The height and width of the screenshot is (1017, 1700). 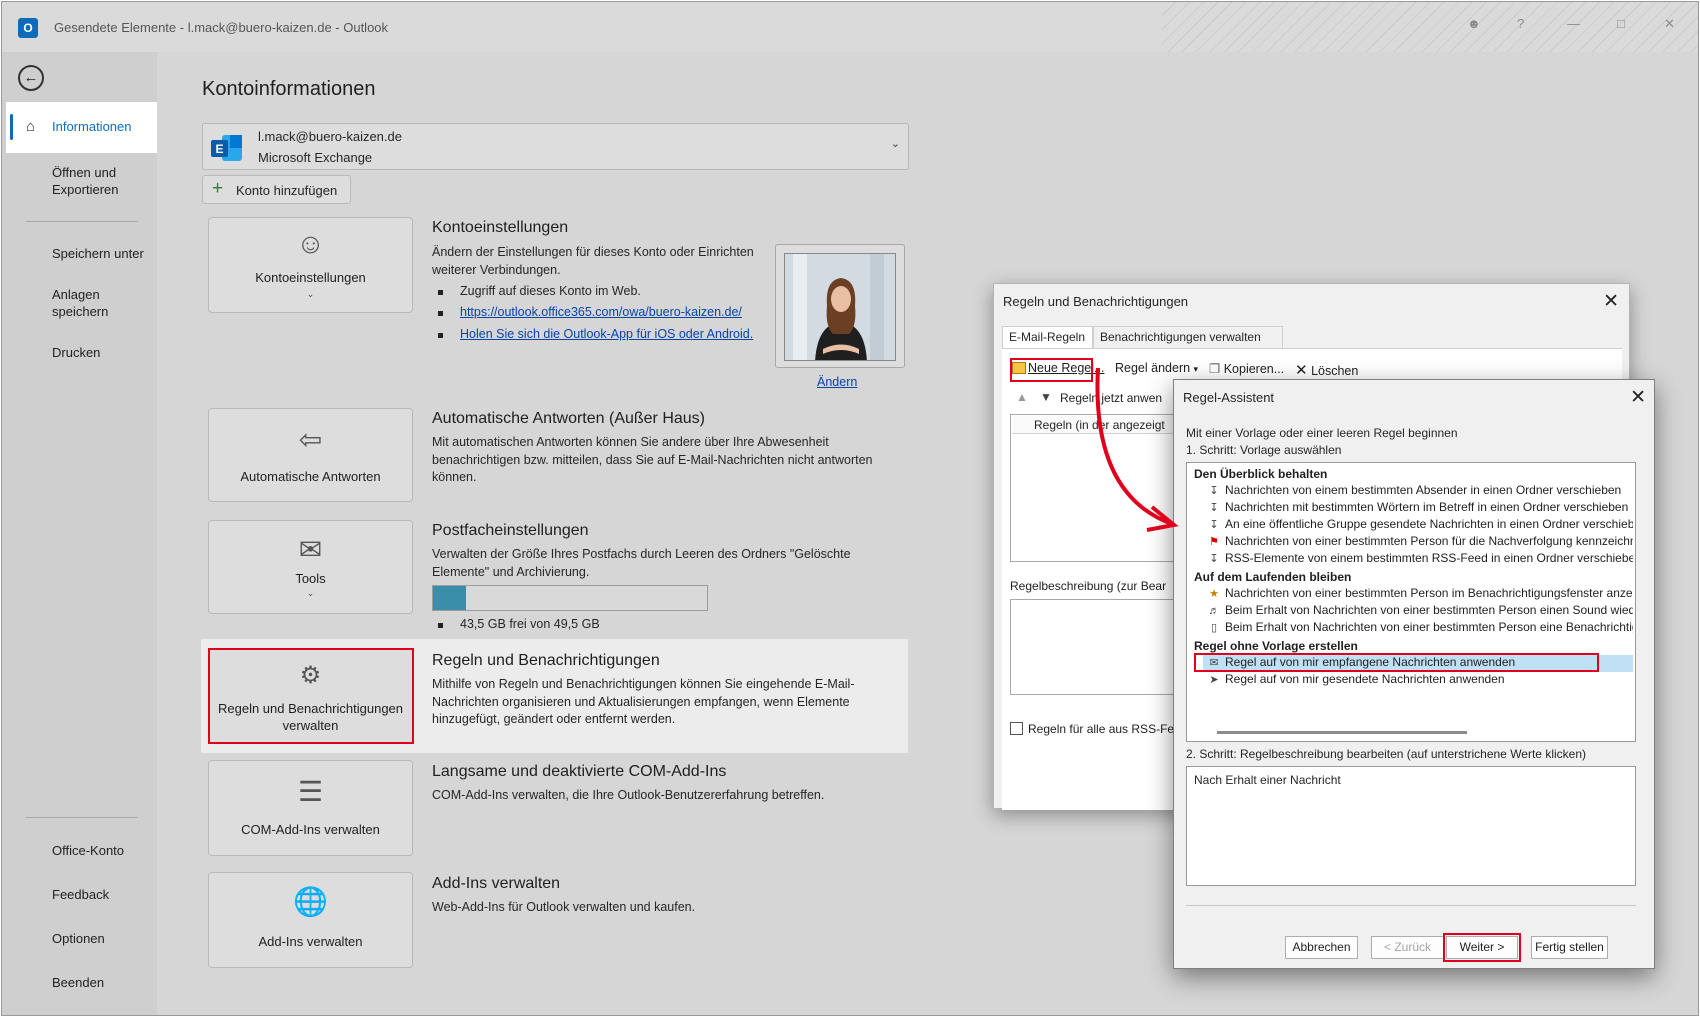 I want to click on dialog-title: Regel-Assistent, so click(x=1229, y=397).